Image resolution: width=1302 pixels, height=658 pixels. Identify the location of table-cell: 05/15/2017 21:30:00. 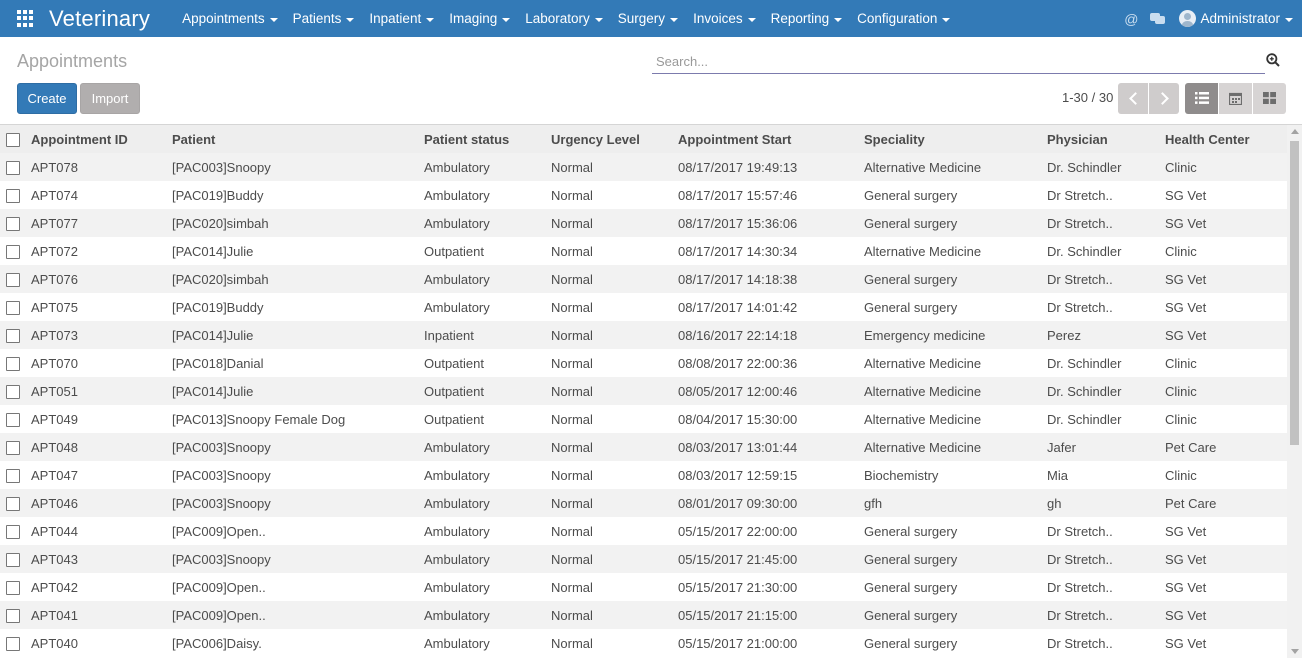
(771, 587).